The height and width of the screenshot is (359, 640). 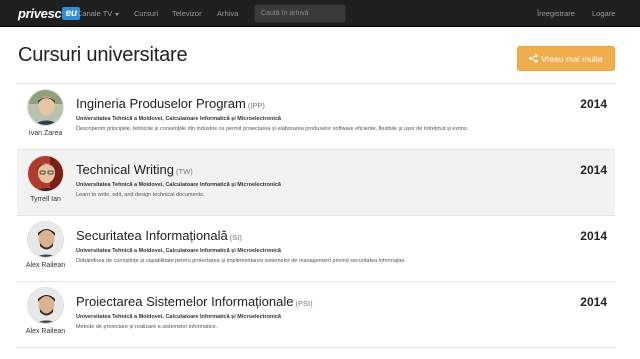 What do you see at coordinates (533, 58) in the screenshot?
I see `share-icon` at bounding box center [533, 58].